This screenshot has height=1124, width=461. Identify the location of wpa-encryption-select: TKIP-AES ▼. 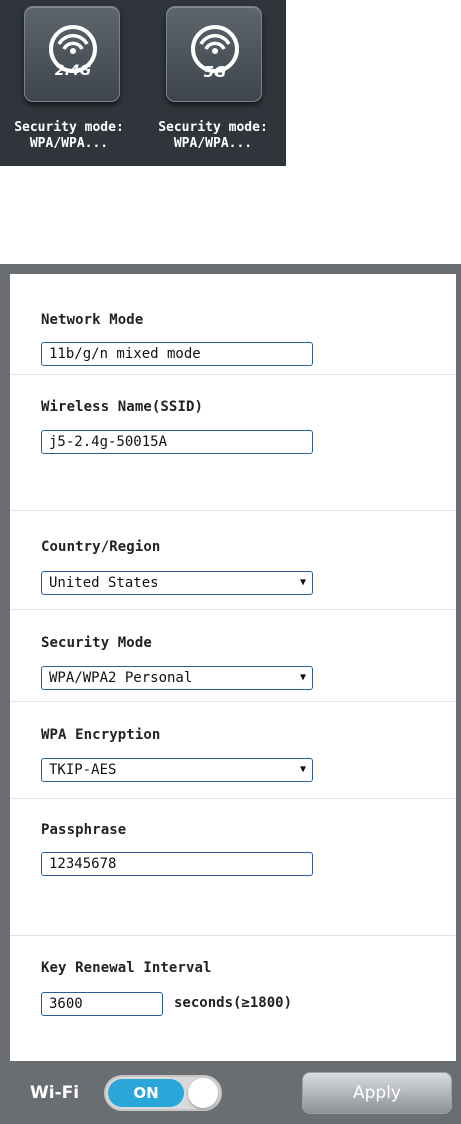
(177, 770).